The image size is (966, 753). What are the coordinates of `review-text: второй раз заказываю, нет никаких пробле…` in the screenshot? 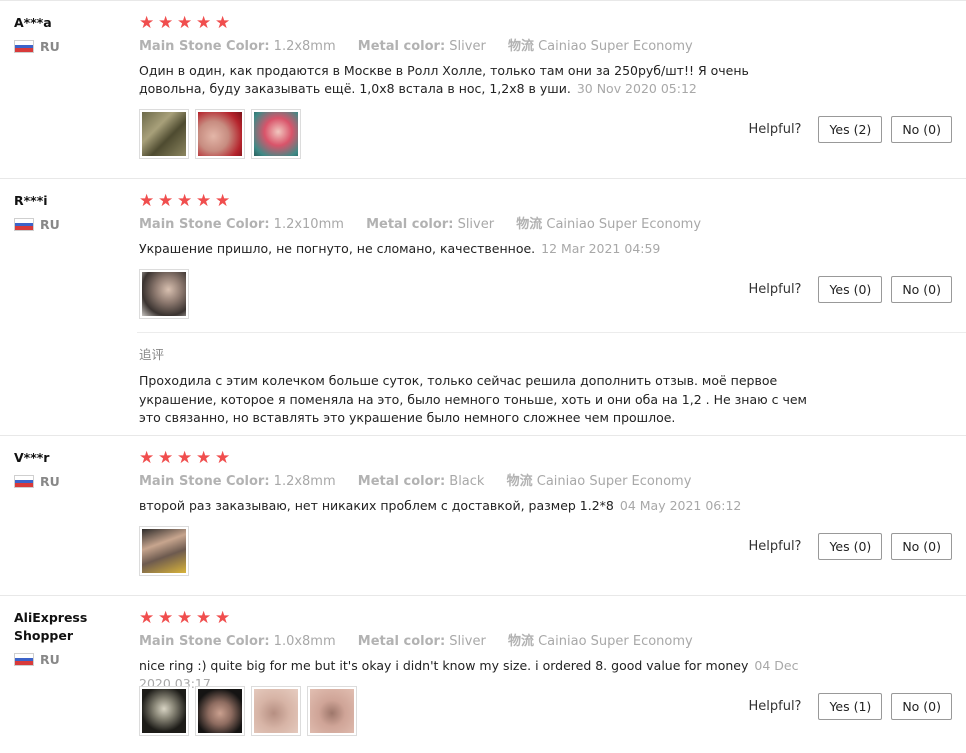 It's located at (479, 506).